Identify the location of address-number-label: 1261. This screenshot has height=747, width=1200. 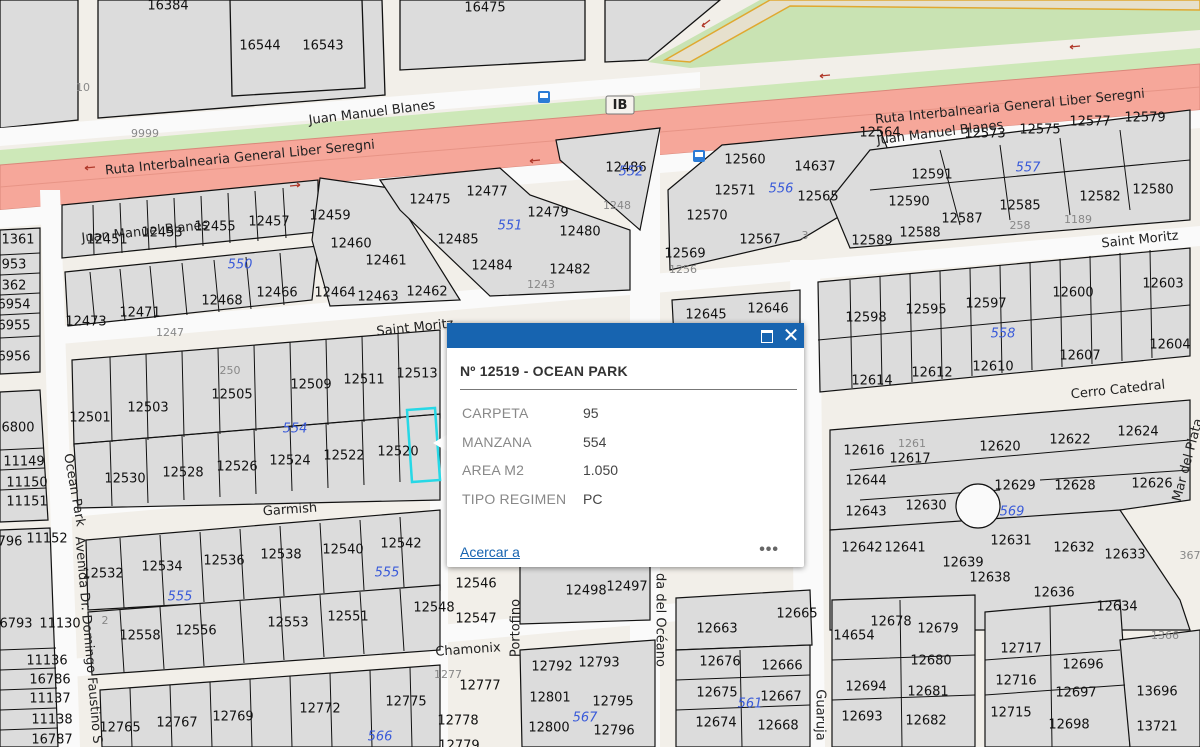
(912, 443).